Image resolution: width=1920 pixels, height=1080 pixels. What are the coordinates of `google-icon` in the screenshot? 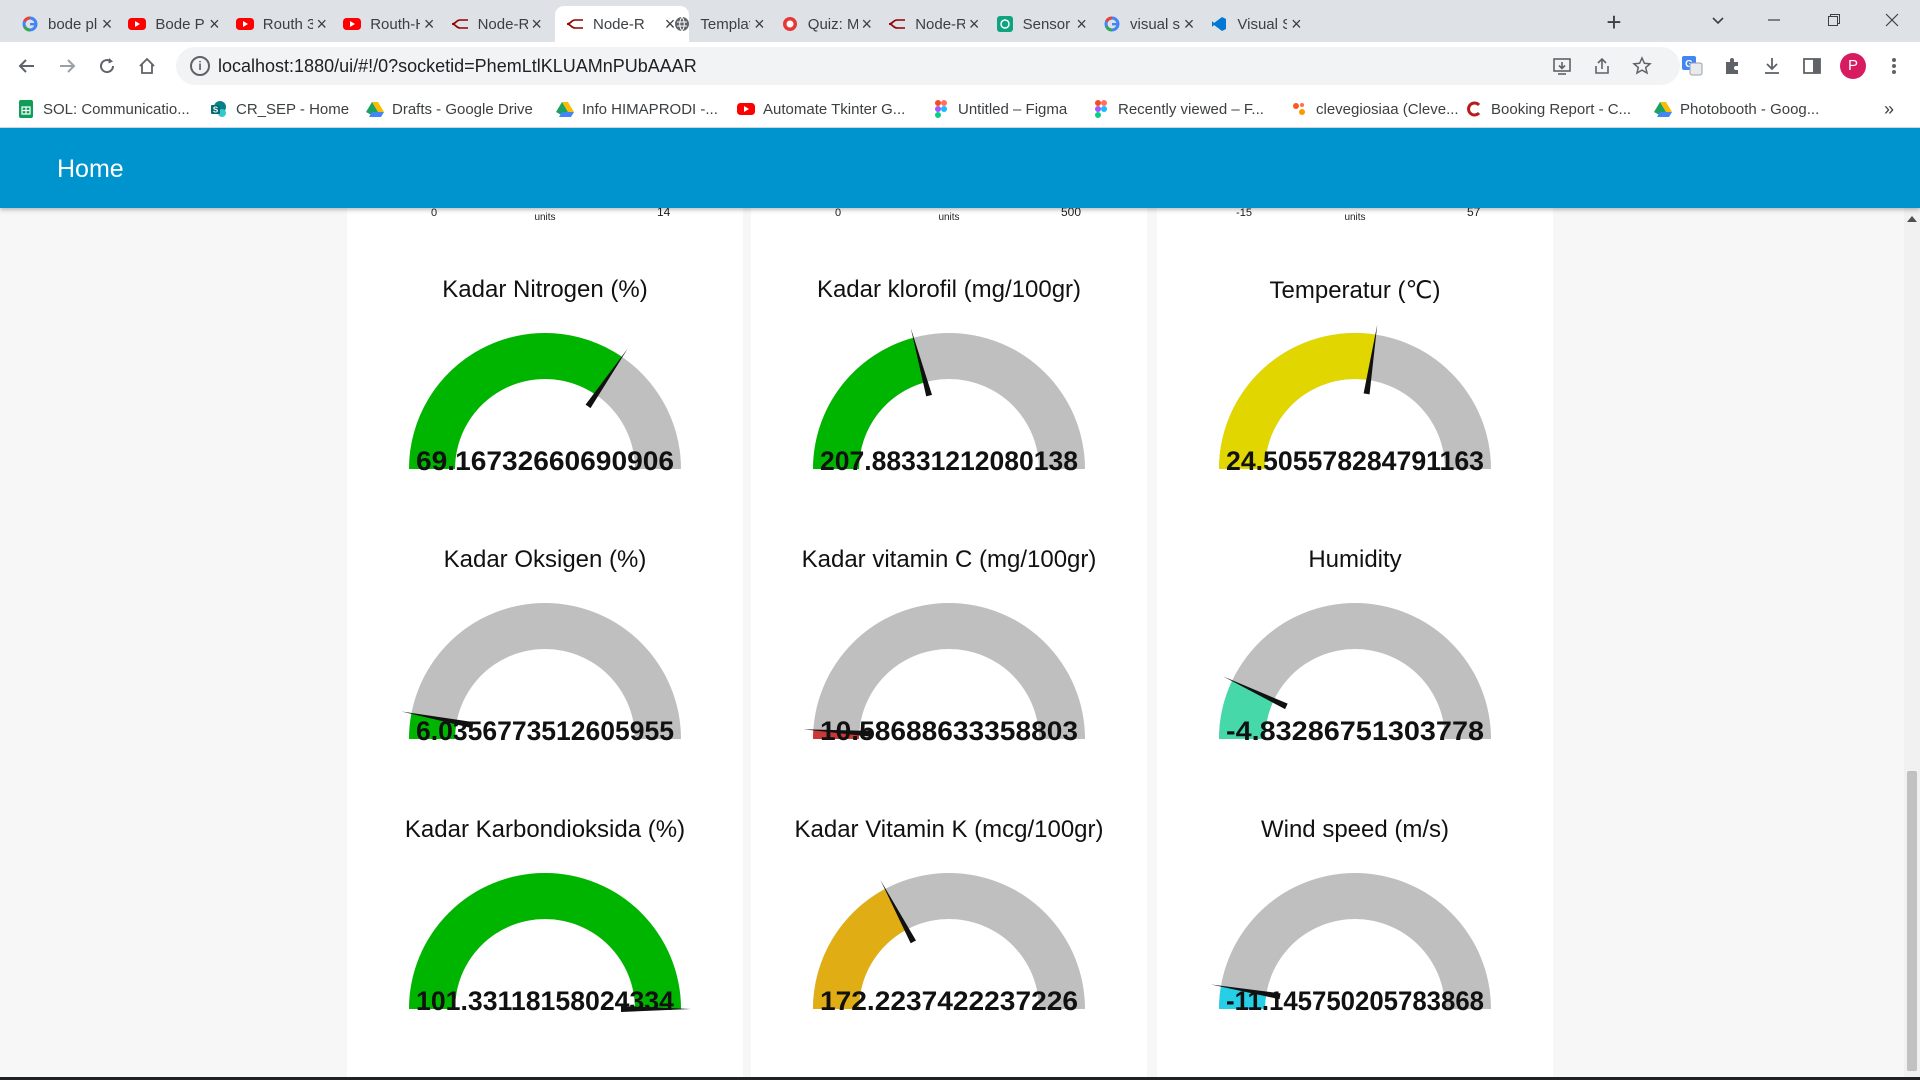 It's located at (30, 24).